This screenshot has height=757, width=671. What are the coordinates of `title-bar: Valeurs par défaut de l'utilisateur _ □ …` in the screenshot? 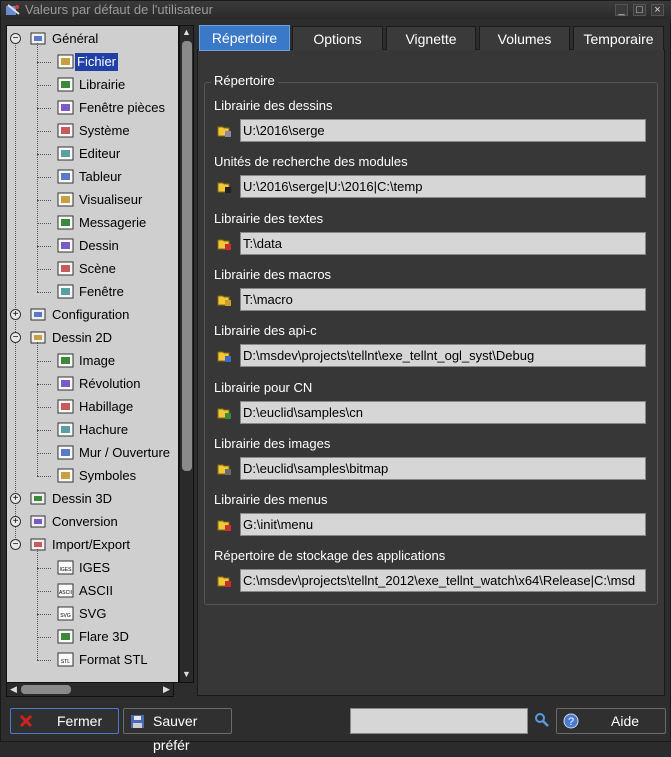 It's located at (336, 10).